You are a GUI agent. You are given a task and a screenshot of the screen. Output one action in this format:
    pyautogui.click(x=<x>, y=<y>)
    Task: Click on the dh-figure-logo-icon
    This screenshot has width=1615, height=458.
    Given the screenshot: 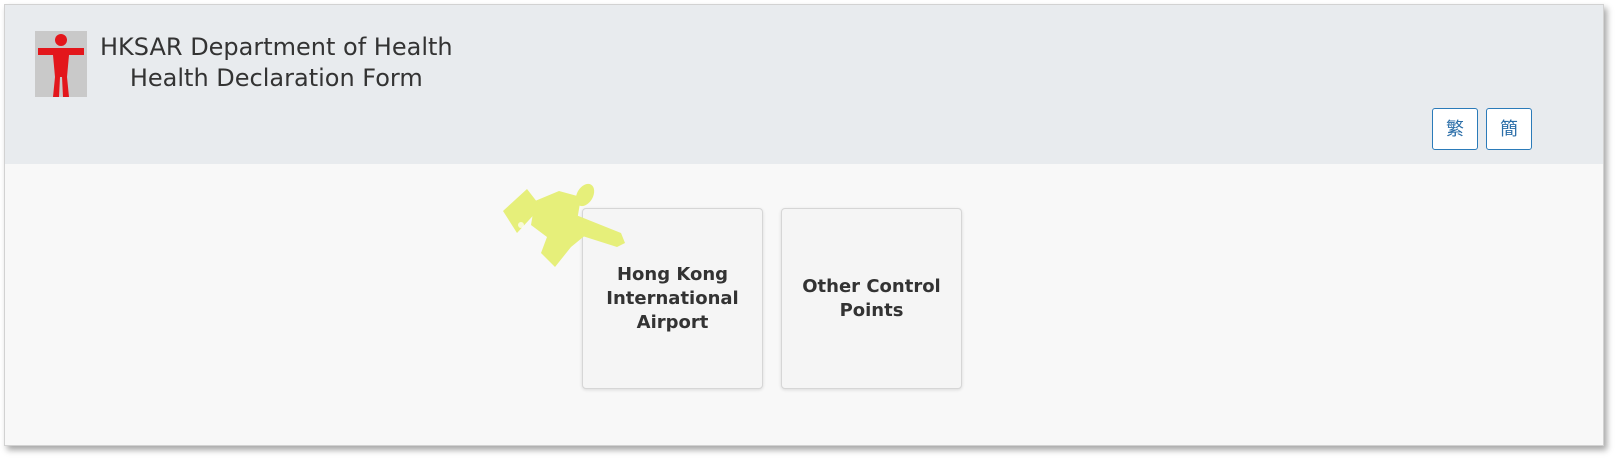 What is the action you would take?
    pyautogui.click(x=61, y=64)
    